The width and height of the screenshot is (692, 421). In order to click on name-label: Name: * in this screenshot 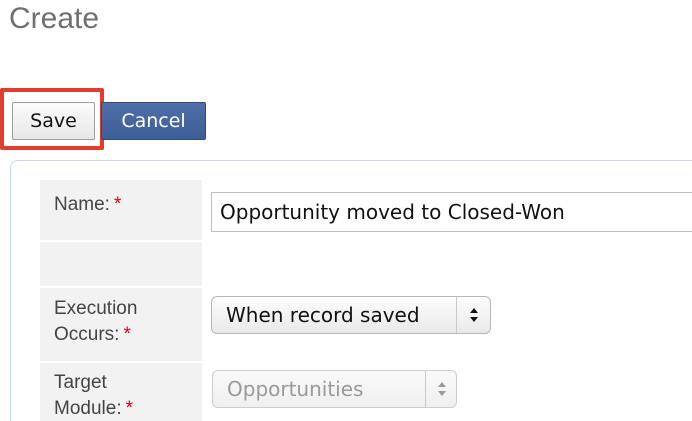, I will do `click(87, 205)`.